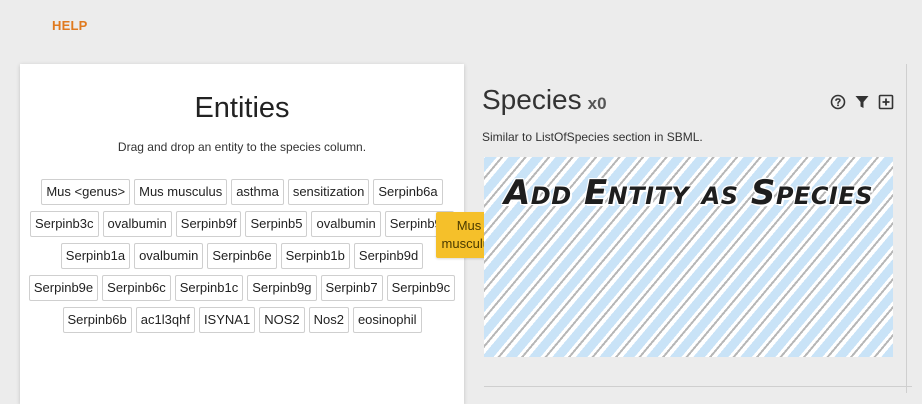  I want to click on help-link: HELP, so click(69, 25).